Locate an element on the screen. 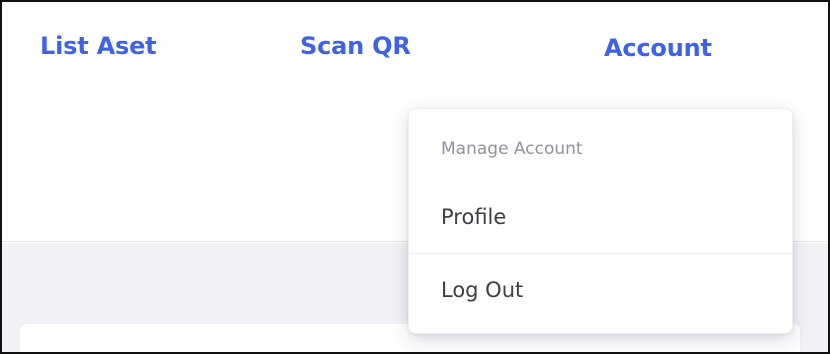 Image resolution: width=830 pixels, height=354 pixels. nav-link-account: Account is located at coordinates (658, 48).